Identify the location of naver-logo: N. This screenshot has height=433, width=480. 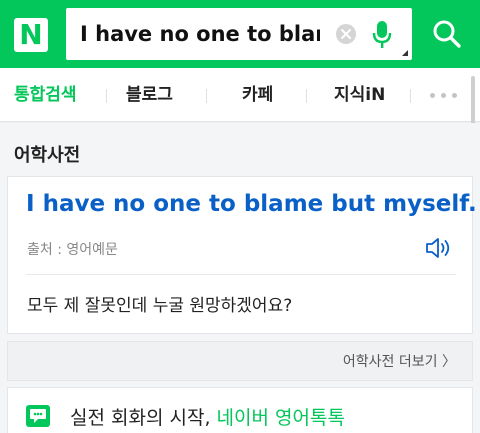
(31, 35).